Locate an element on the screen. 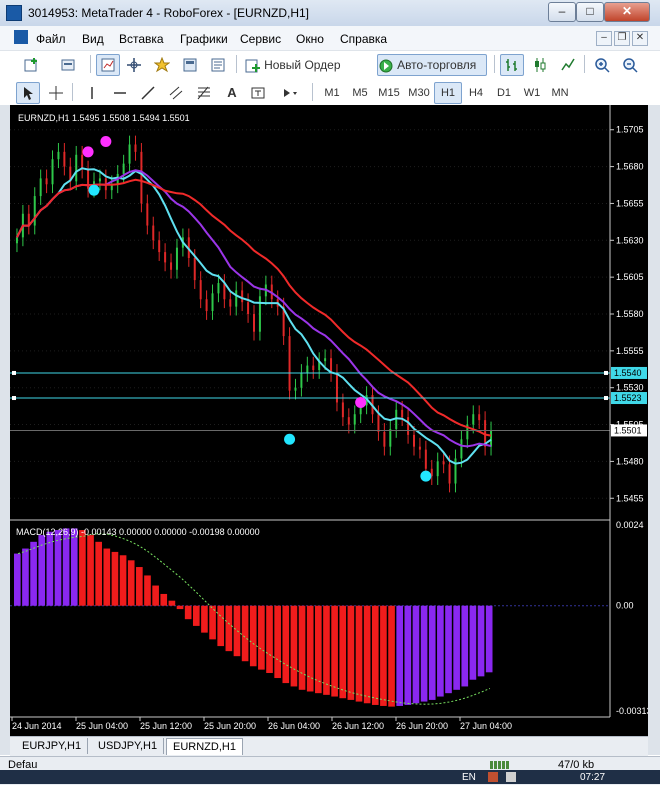 This screenshot has width=660, height=785. menu-window: Окно is located at coordinates (310, 39).